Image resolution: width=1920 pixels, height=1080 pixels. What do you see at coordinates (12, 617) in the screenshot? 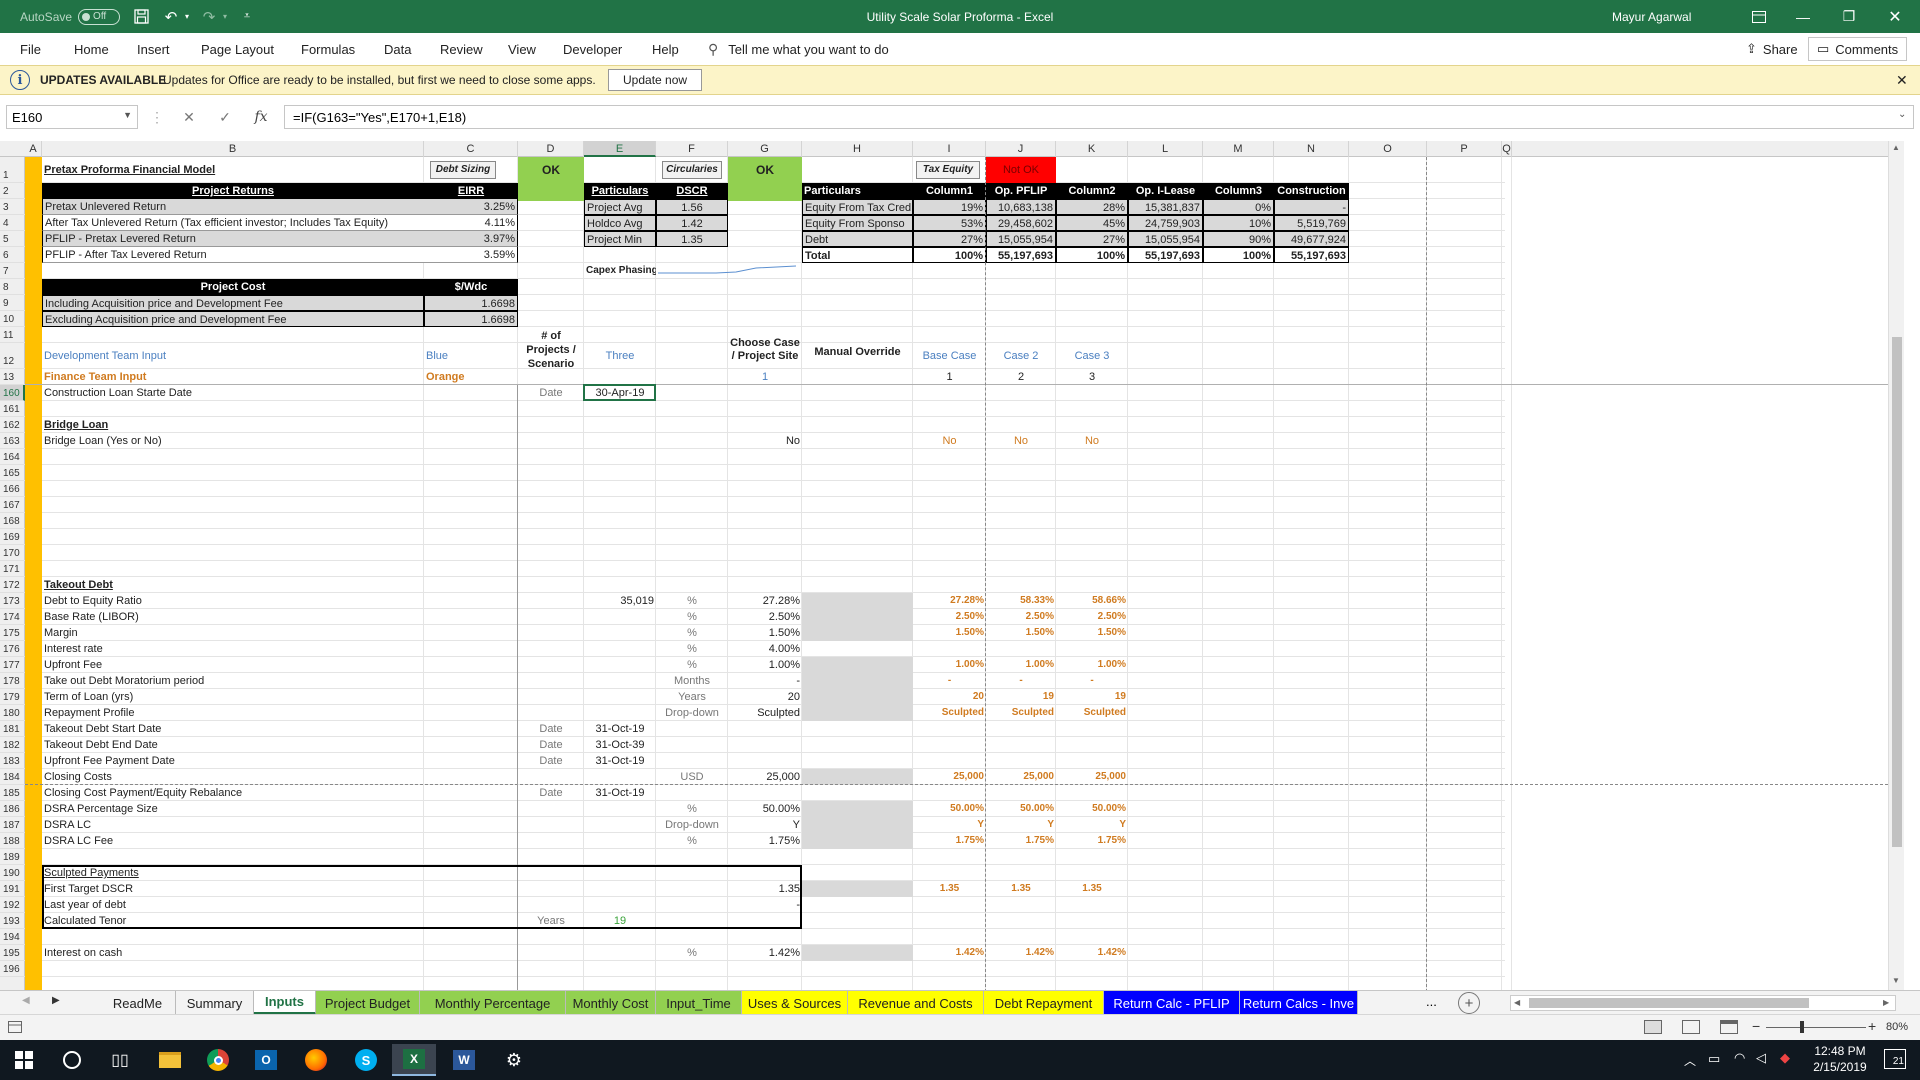
I see `row-header-174: 174` at bounding box center [12, 617].